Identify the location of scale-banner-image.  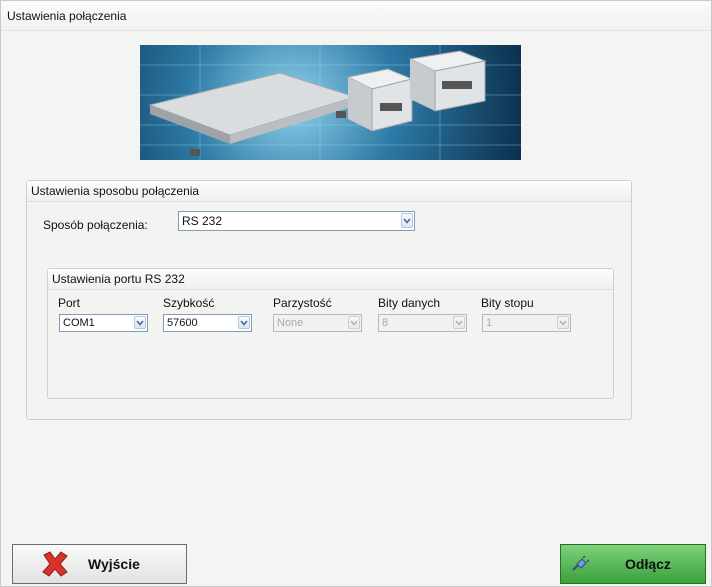
(330, 102).